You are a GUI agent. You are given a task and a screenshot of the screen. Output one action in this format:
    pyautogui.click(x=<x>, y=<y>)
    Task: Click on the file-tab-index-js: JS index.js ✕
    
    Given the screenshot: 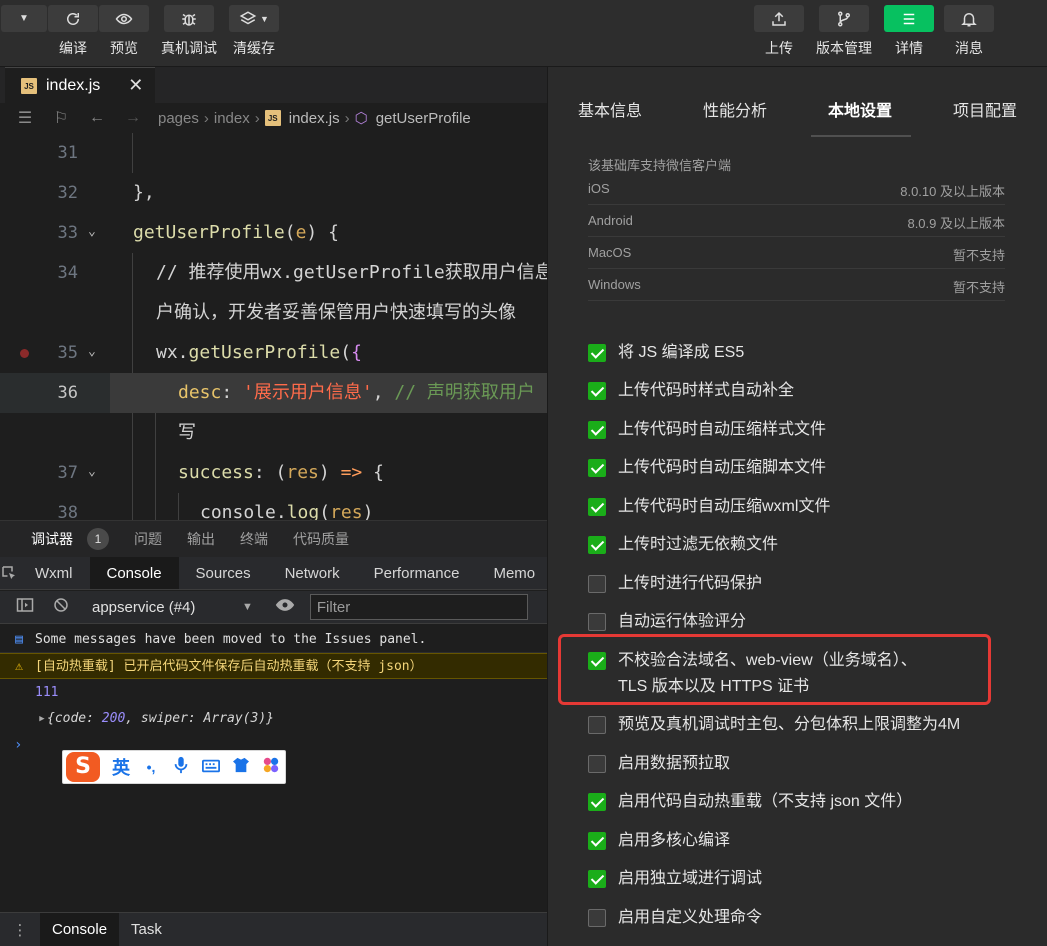 What is the action you would take?
    pyautogui.click(x=80, y=85)
    